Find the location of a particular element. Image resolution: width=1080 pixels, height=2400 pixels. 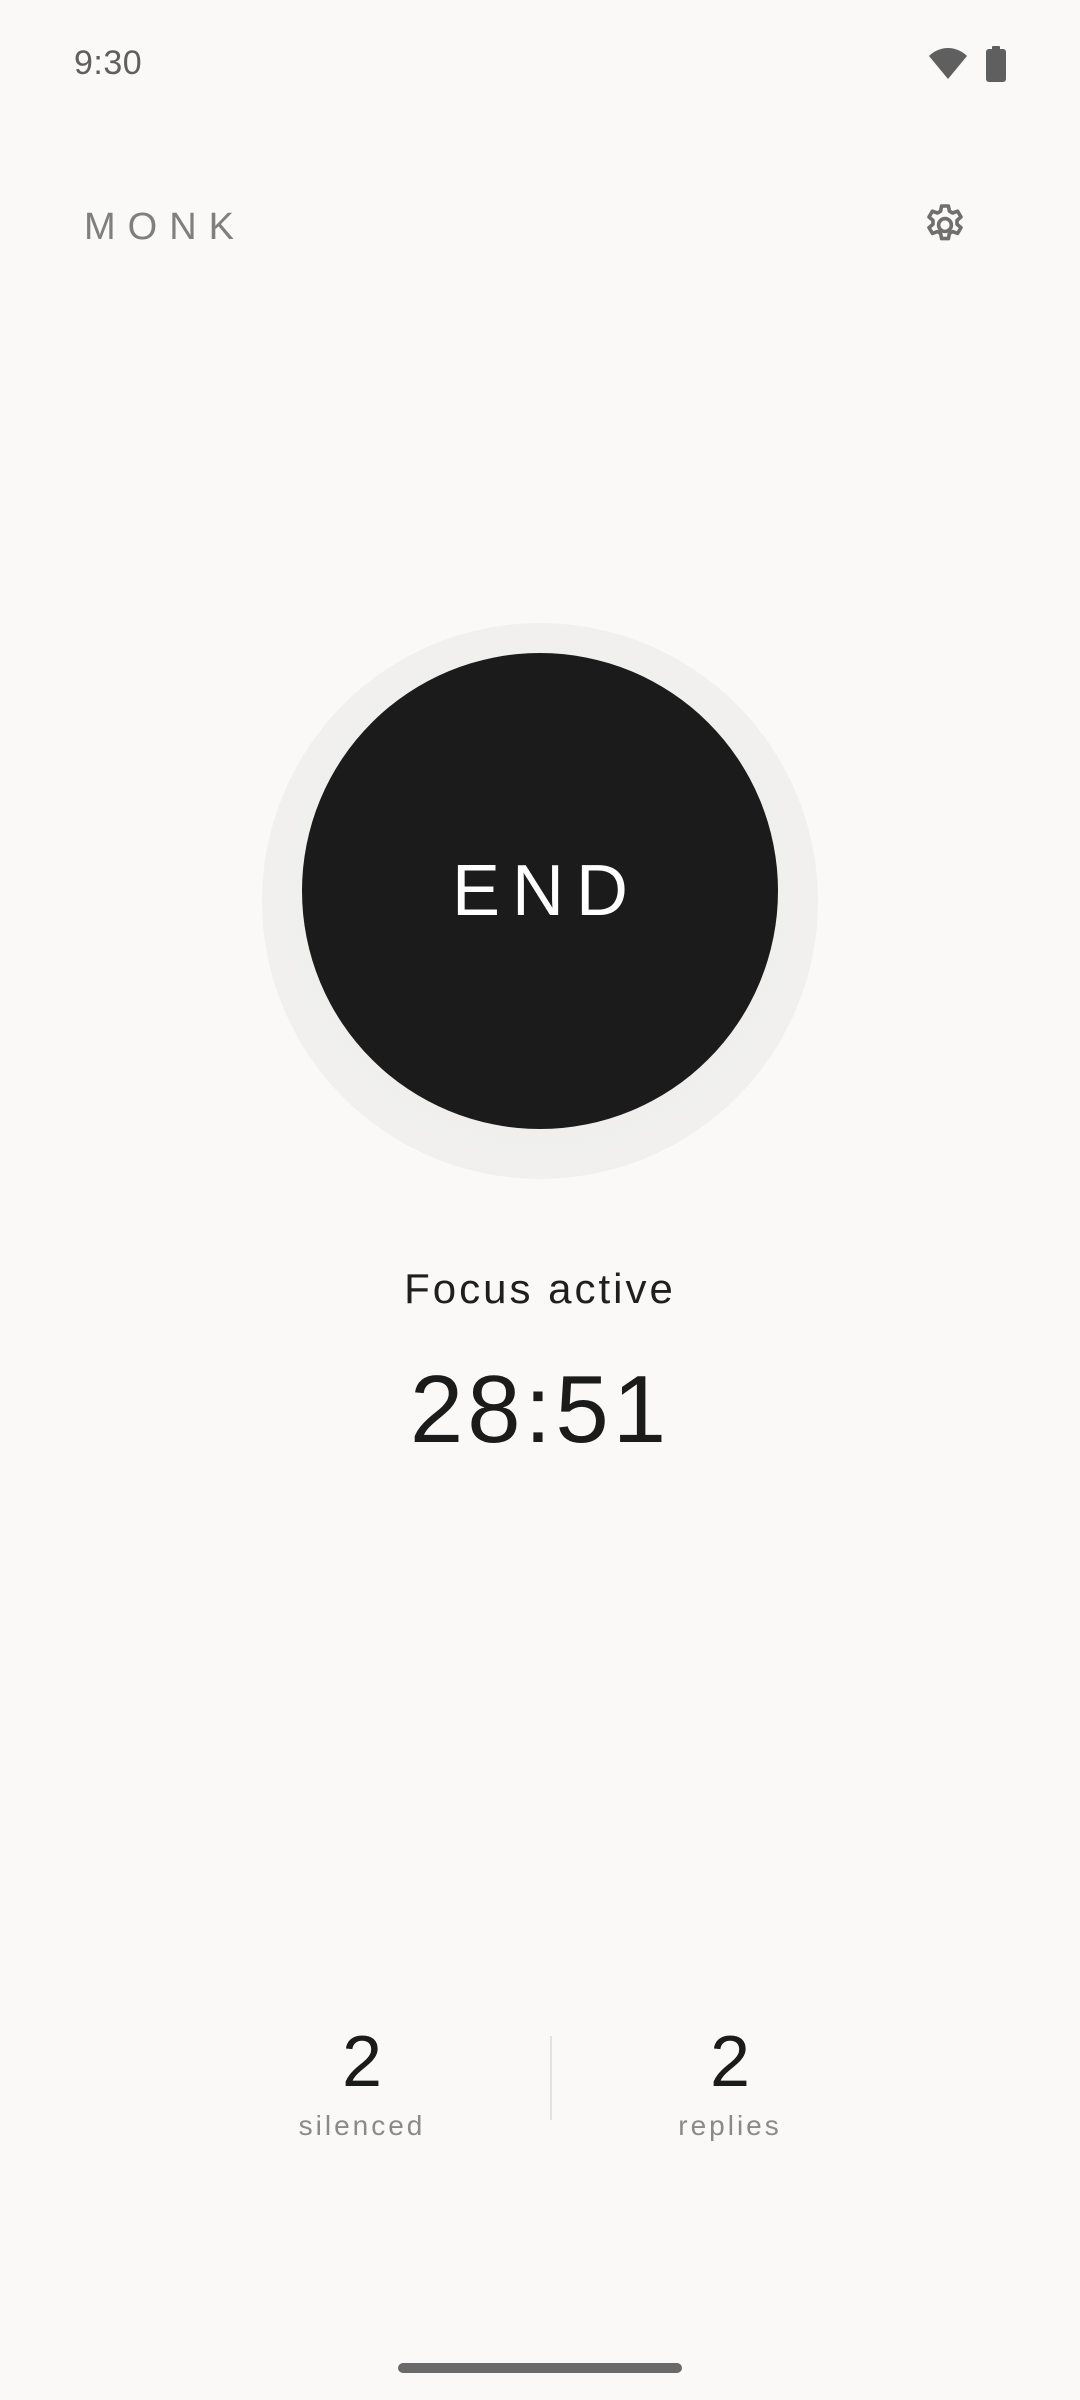

silenced-label: silenced is located at coordinates (362, 2125).